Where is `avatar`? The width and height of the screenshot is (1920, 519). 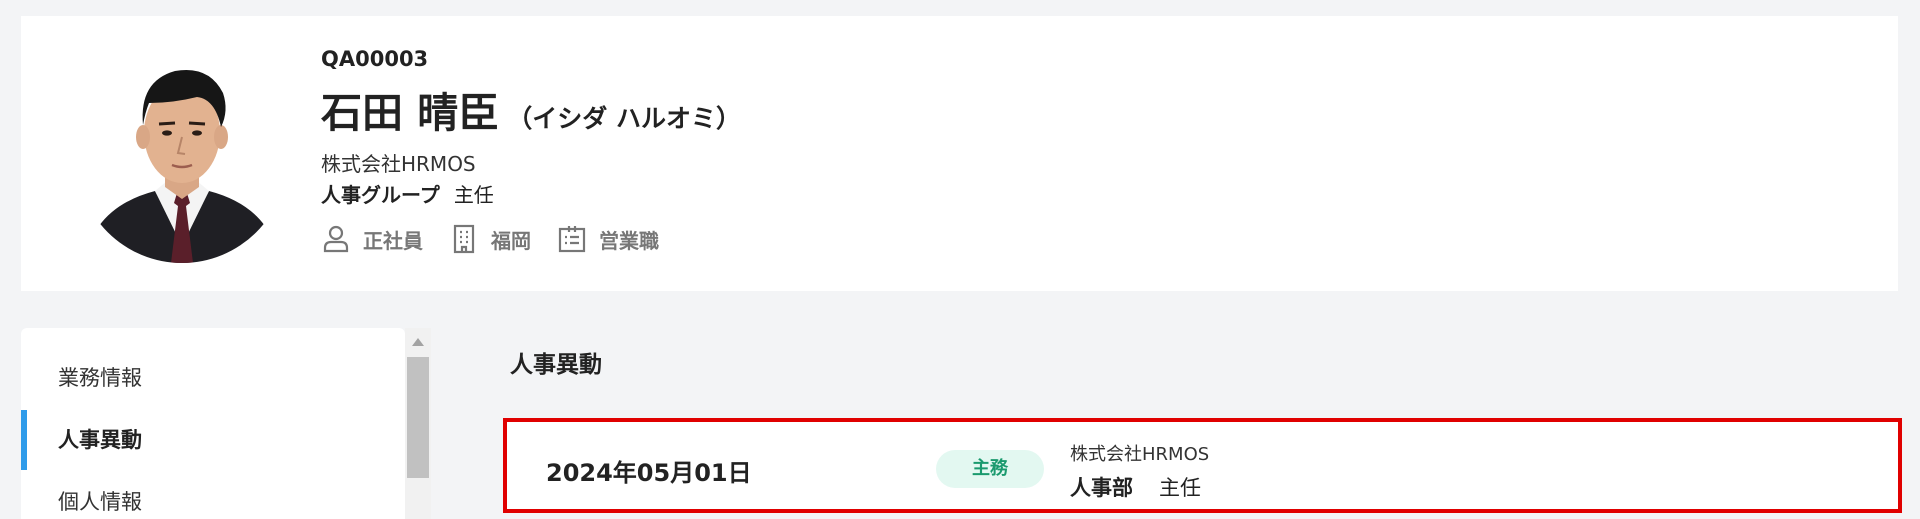 avatar is located at coordinates (182, 152).